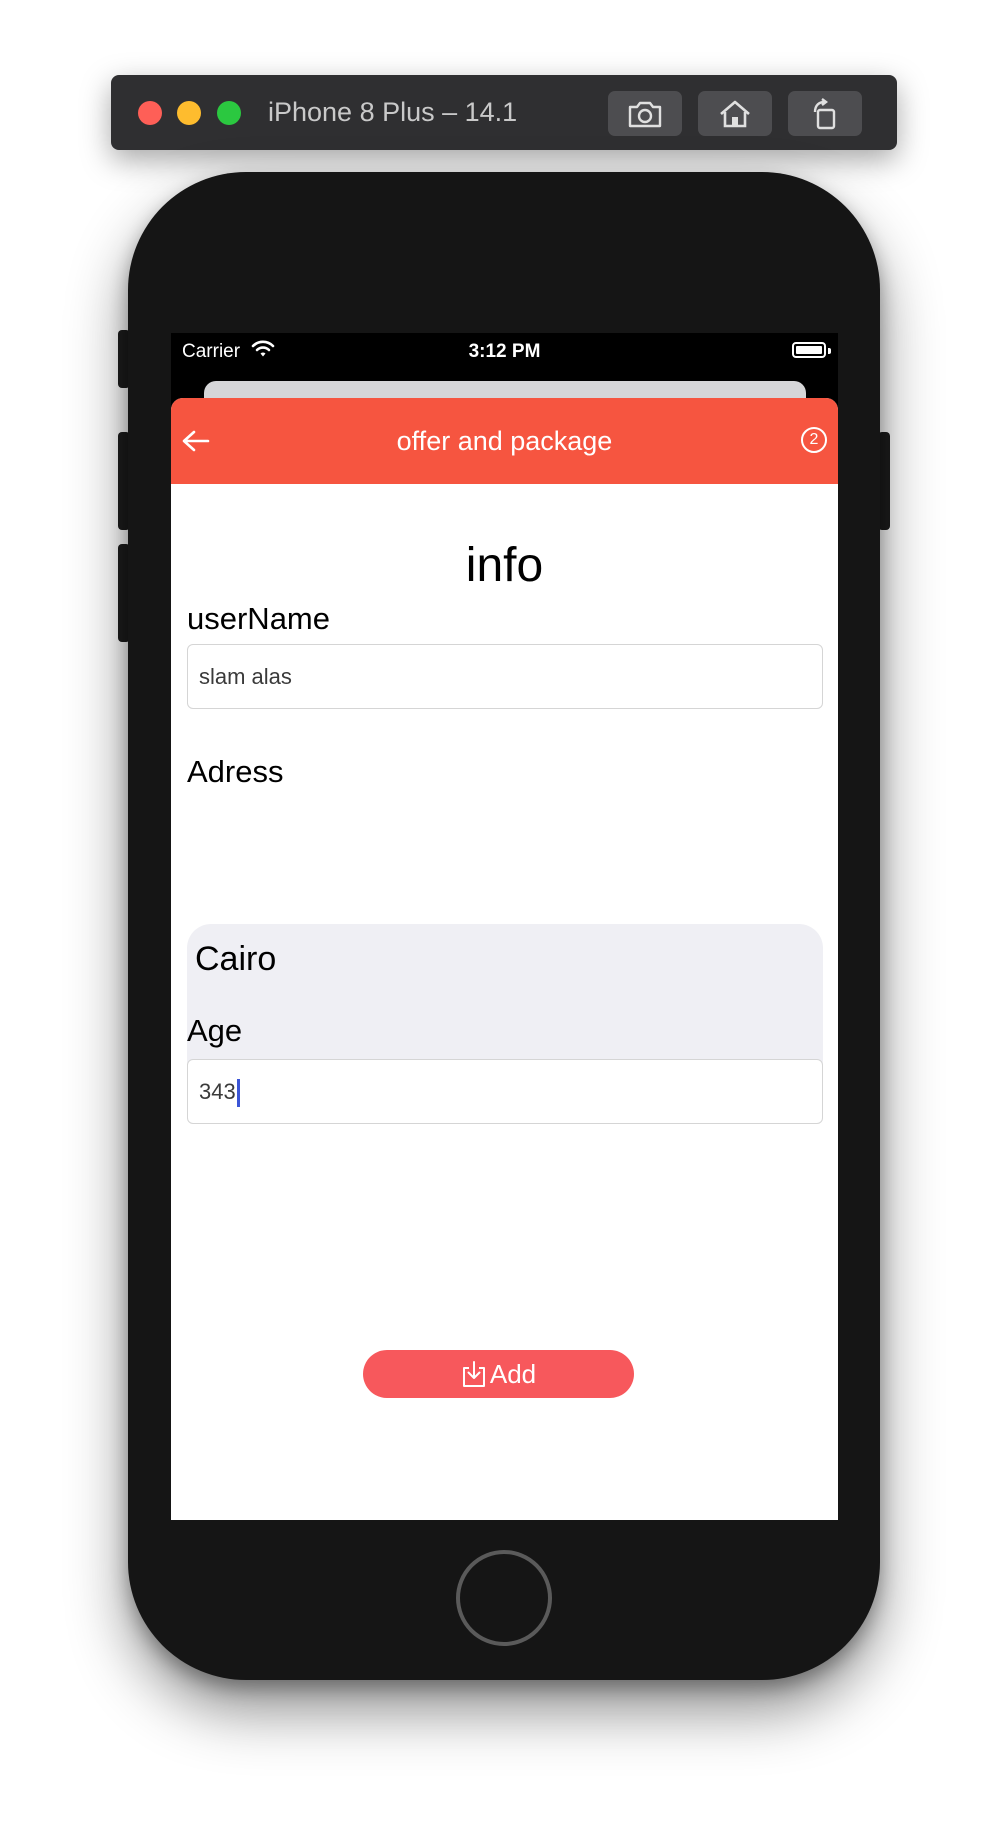  Describe the element at coordinates (505, 1091) in the screenshot. I see `age-field: 343` at that location.